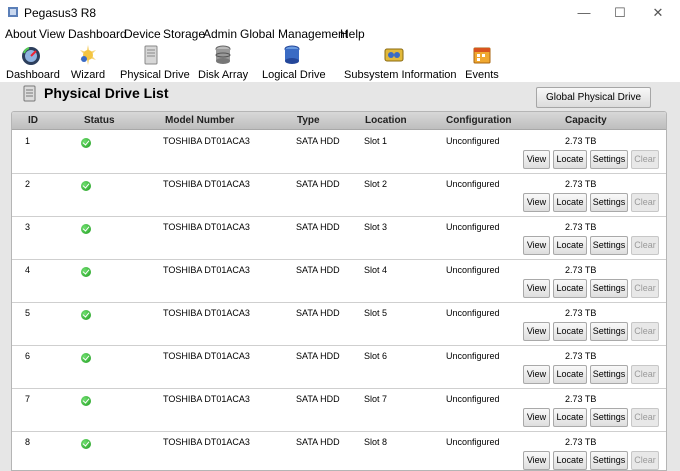 The height and width of the screenshot is (471, 680). I want to click on cell-location: Slot 5, so click(376, 313).